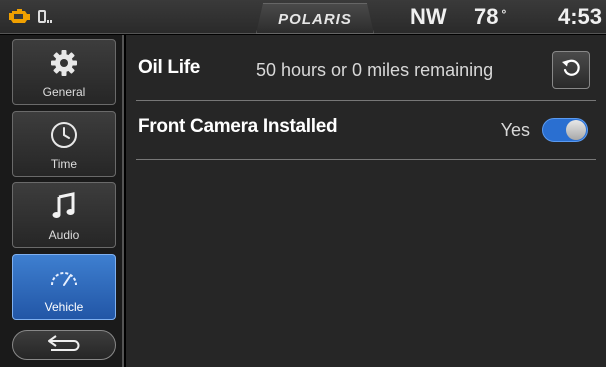  I want to click on sidebar-item-label: Time, so click(64, 164).